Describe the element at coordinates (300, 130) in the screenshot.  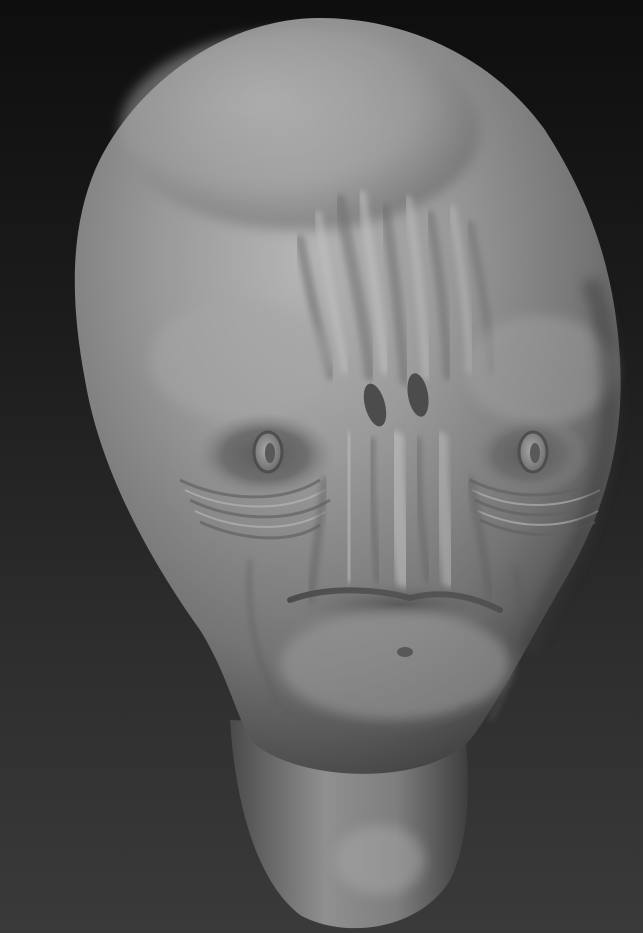
I see `cranium-highlight` at that location.